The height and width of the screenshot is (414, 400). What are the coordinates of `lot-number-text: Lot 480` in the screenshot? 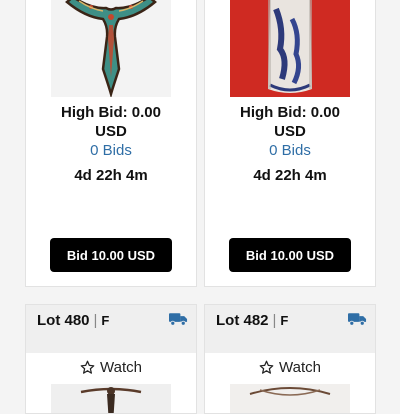 It's located at (63, 320).